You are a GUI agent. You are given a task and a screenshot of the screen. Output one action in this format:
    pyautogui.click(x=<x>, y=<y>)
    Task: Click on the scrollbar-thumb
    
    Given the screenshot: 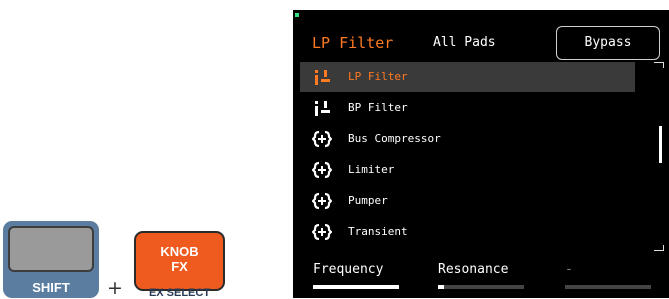 What is the action you would take?
    pyautogui.click(x=660, y=144)
    